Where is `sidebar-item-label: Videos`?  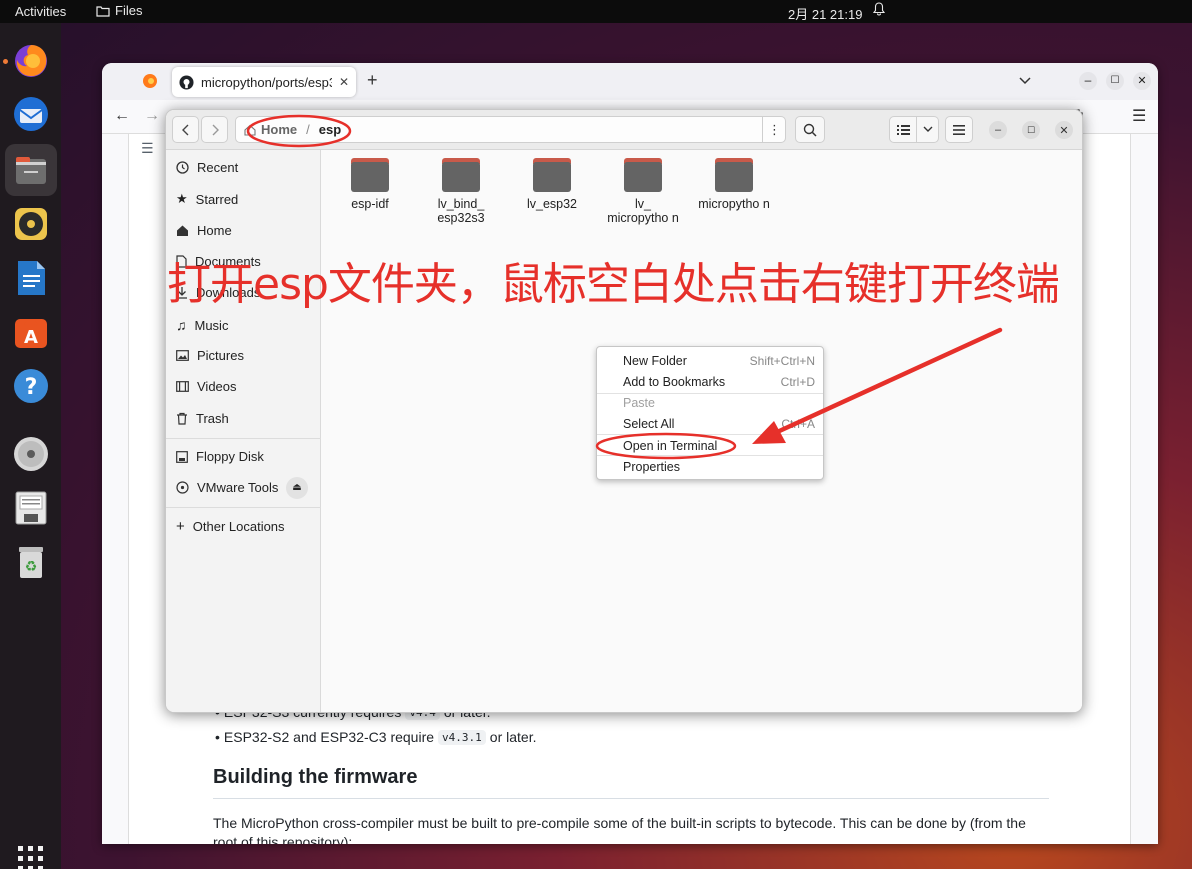
sidebar-item-label: Videos is located at coordinates (217, 386).